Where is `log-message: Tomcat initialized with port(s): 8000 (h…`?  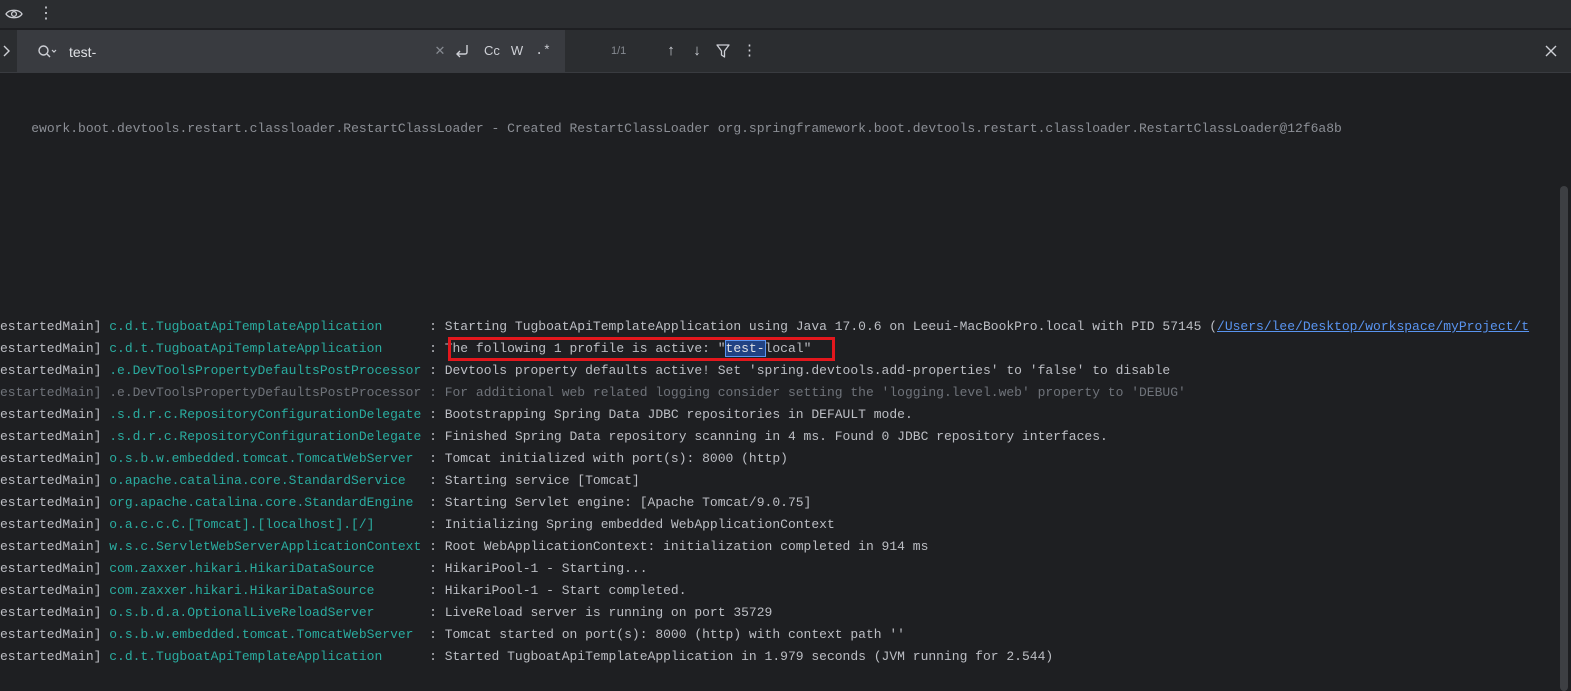 log-message: Tomcat initialized with port(s): 8000 (h… is located at coordinates (616, 458).